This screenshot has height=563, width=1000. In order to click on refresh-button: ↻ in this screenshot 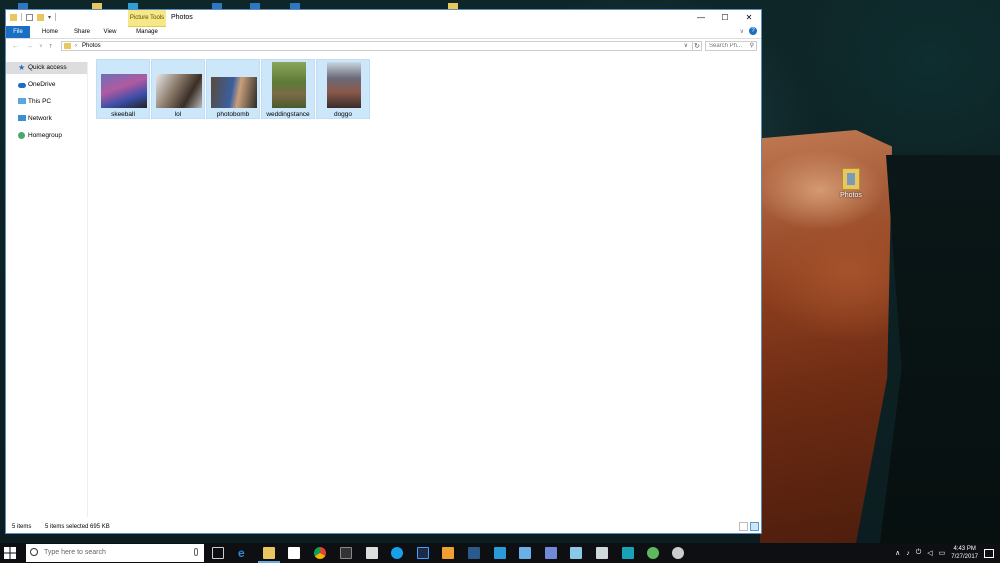, I will do `click(697, 46)`.